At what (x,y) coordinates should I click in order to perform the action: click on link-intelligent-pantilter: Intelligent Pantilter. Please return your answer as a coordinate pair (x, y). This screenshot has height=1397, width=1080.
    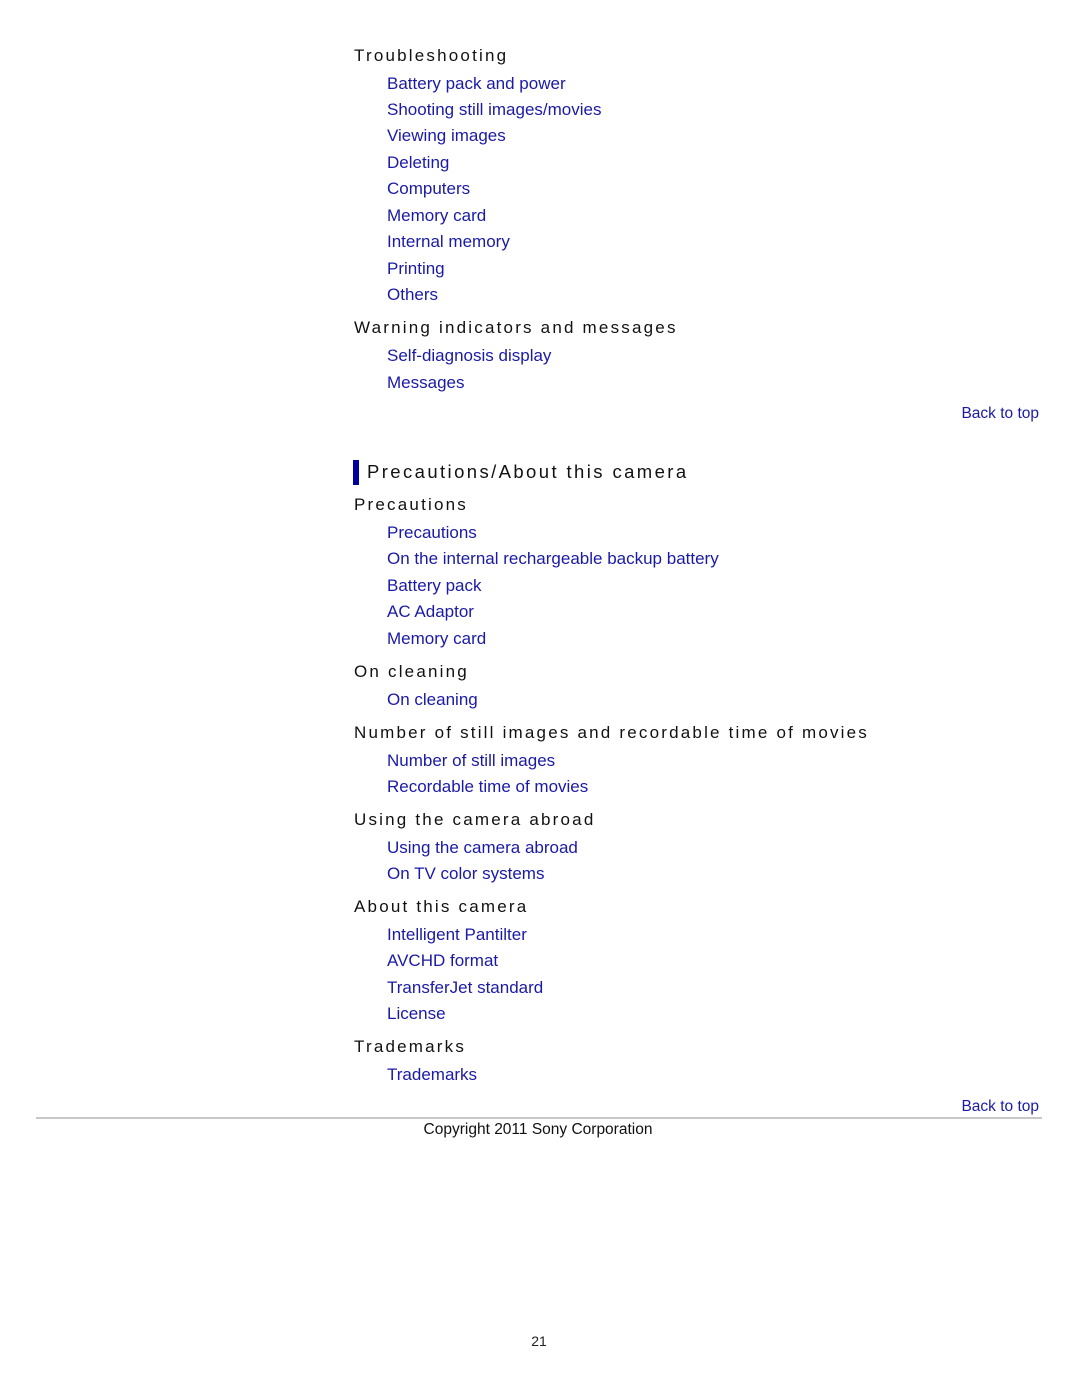
    Looking at the image, I should click on (457, 935).